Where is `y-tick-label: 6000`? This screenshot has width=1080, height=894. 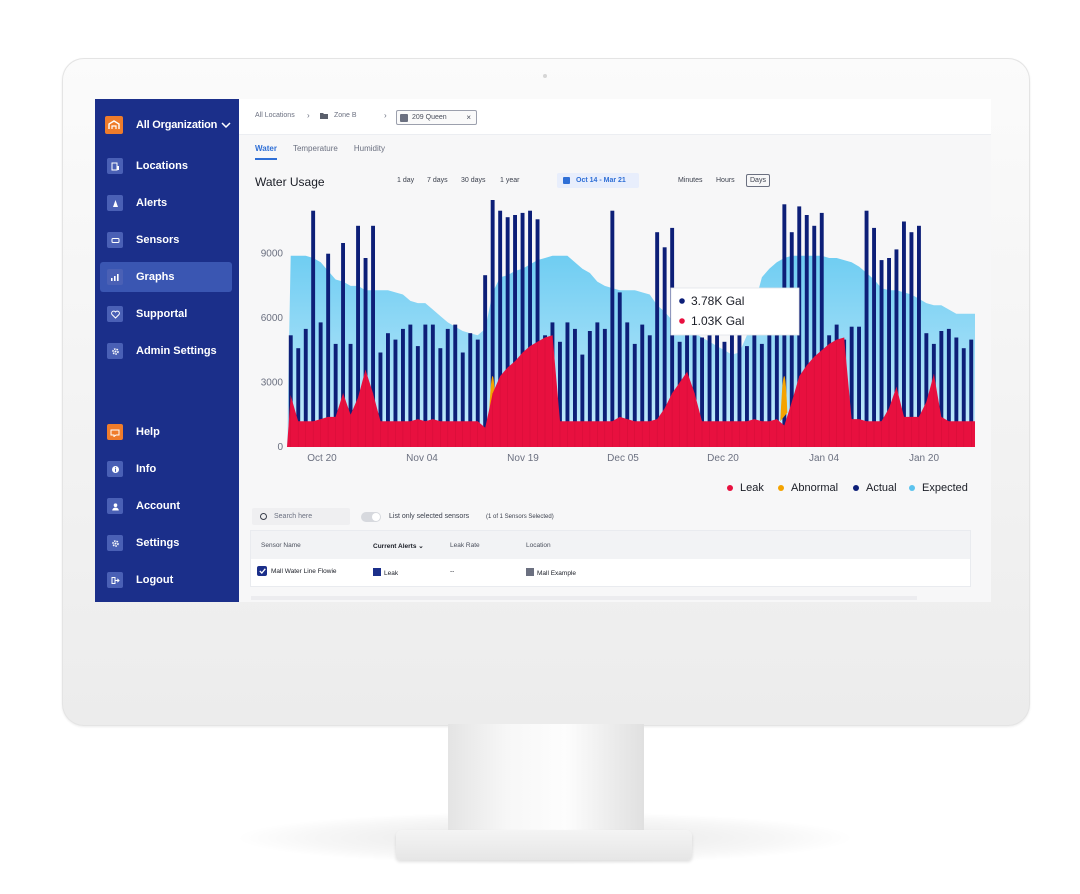
y-tick-label: 6000 is located at coordinates (272, 318).